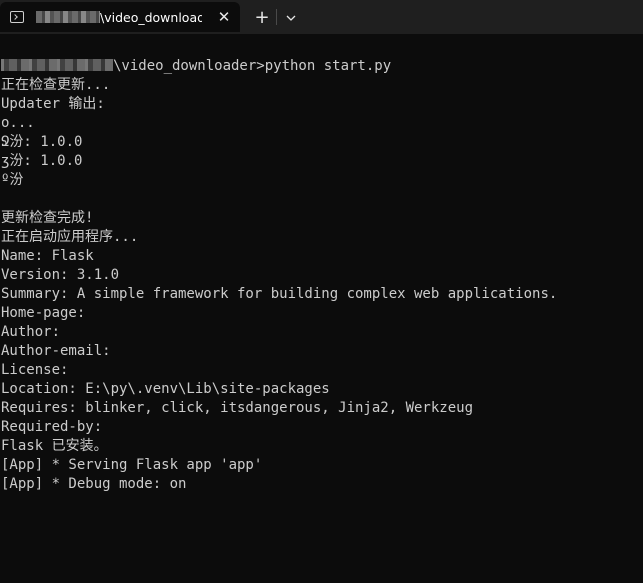 The height and width of the screenshot is (583, 643). I want to click on output-line: Updater 输出:, so click(53, 104).